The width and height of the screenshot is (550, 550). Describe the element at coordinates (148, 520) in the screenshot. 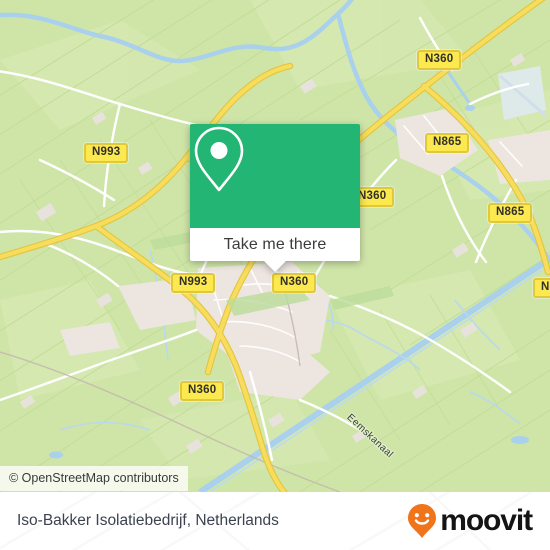

I see `page-title: Iso-Bakker Isolatiebedrijf, Netherlands` at that location.